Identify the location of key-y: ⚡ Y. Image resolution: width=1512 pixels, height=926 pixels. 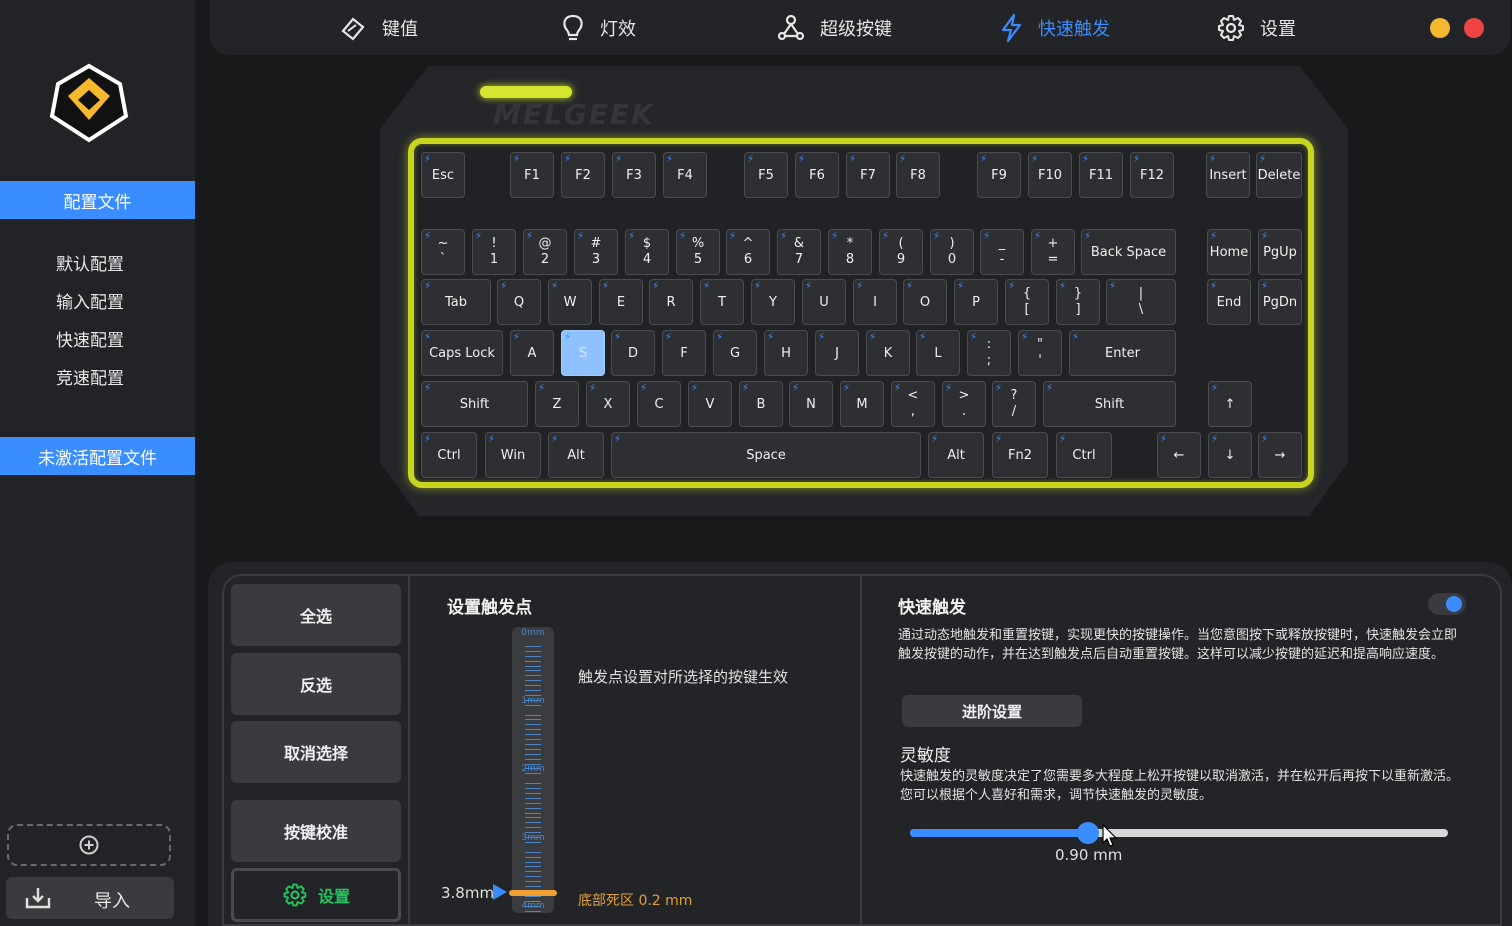
(773, 302).